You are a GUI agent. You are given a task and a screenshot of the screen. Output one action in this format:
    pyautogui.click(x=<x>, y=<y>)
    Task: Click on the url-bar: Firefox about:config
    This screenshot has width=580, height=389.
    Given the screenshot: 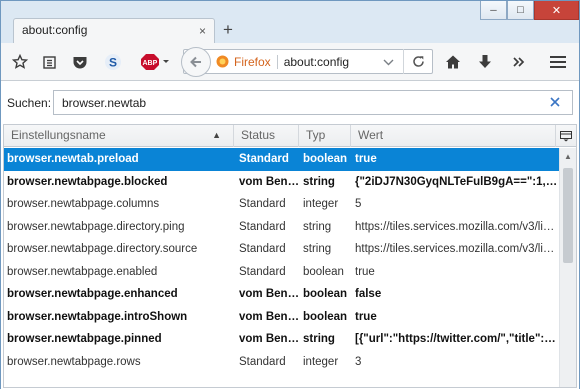 What is the action you would take?
    pyautogui.click(x=308, y=61)
    